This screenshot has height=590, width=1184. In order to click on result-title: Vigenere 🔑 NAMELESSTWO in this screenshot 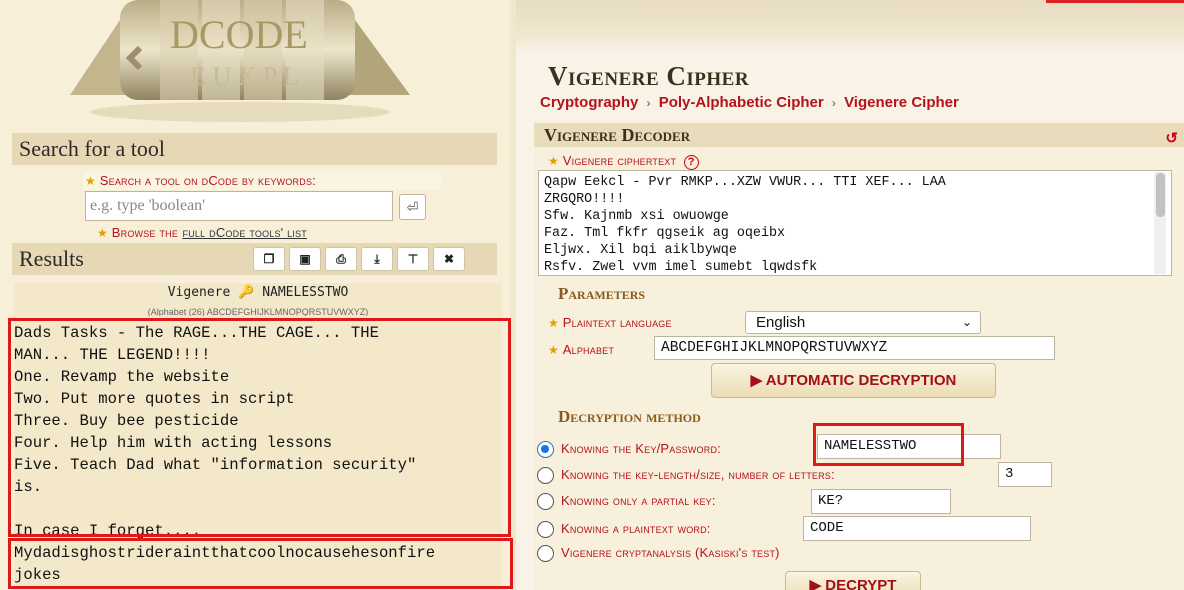, I will do `click(258, 292)`.